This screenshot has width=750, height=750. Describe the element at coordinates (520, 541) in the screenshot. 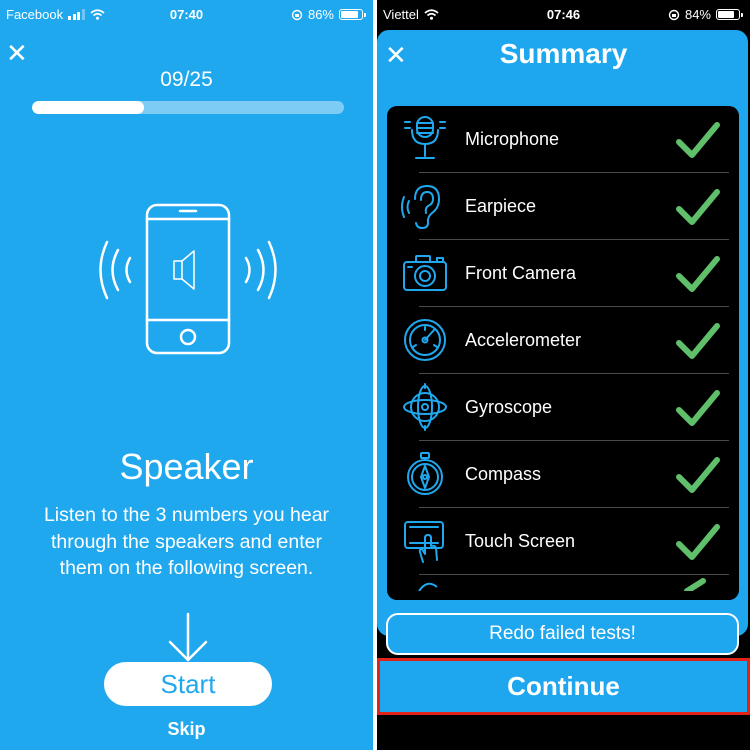

I see `summary-item-label: Touch Screen` at that location.